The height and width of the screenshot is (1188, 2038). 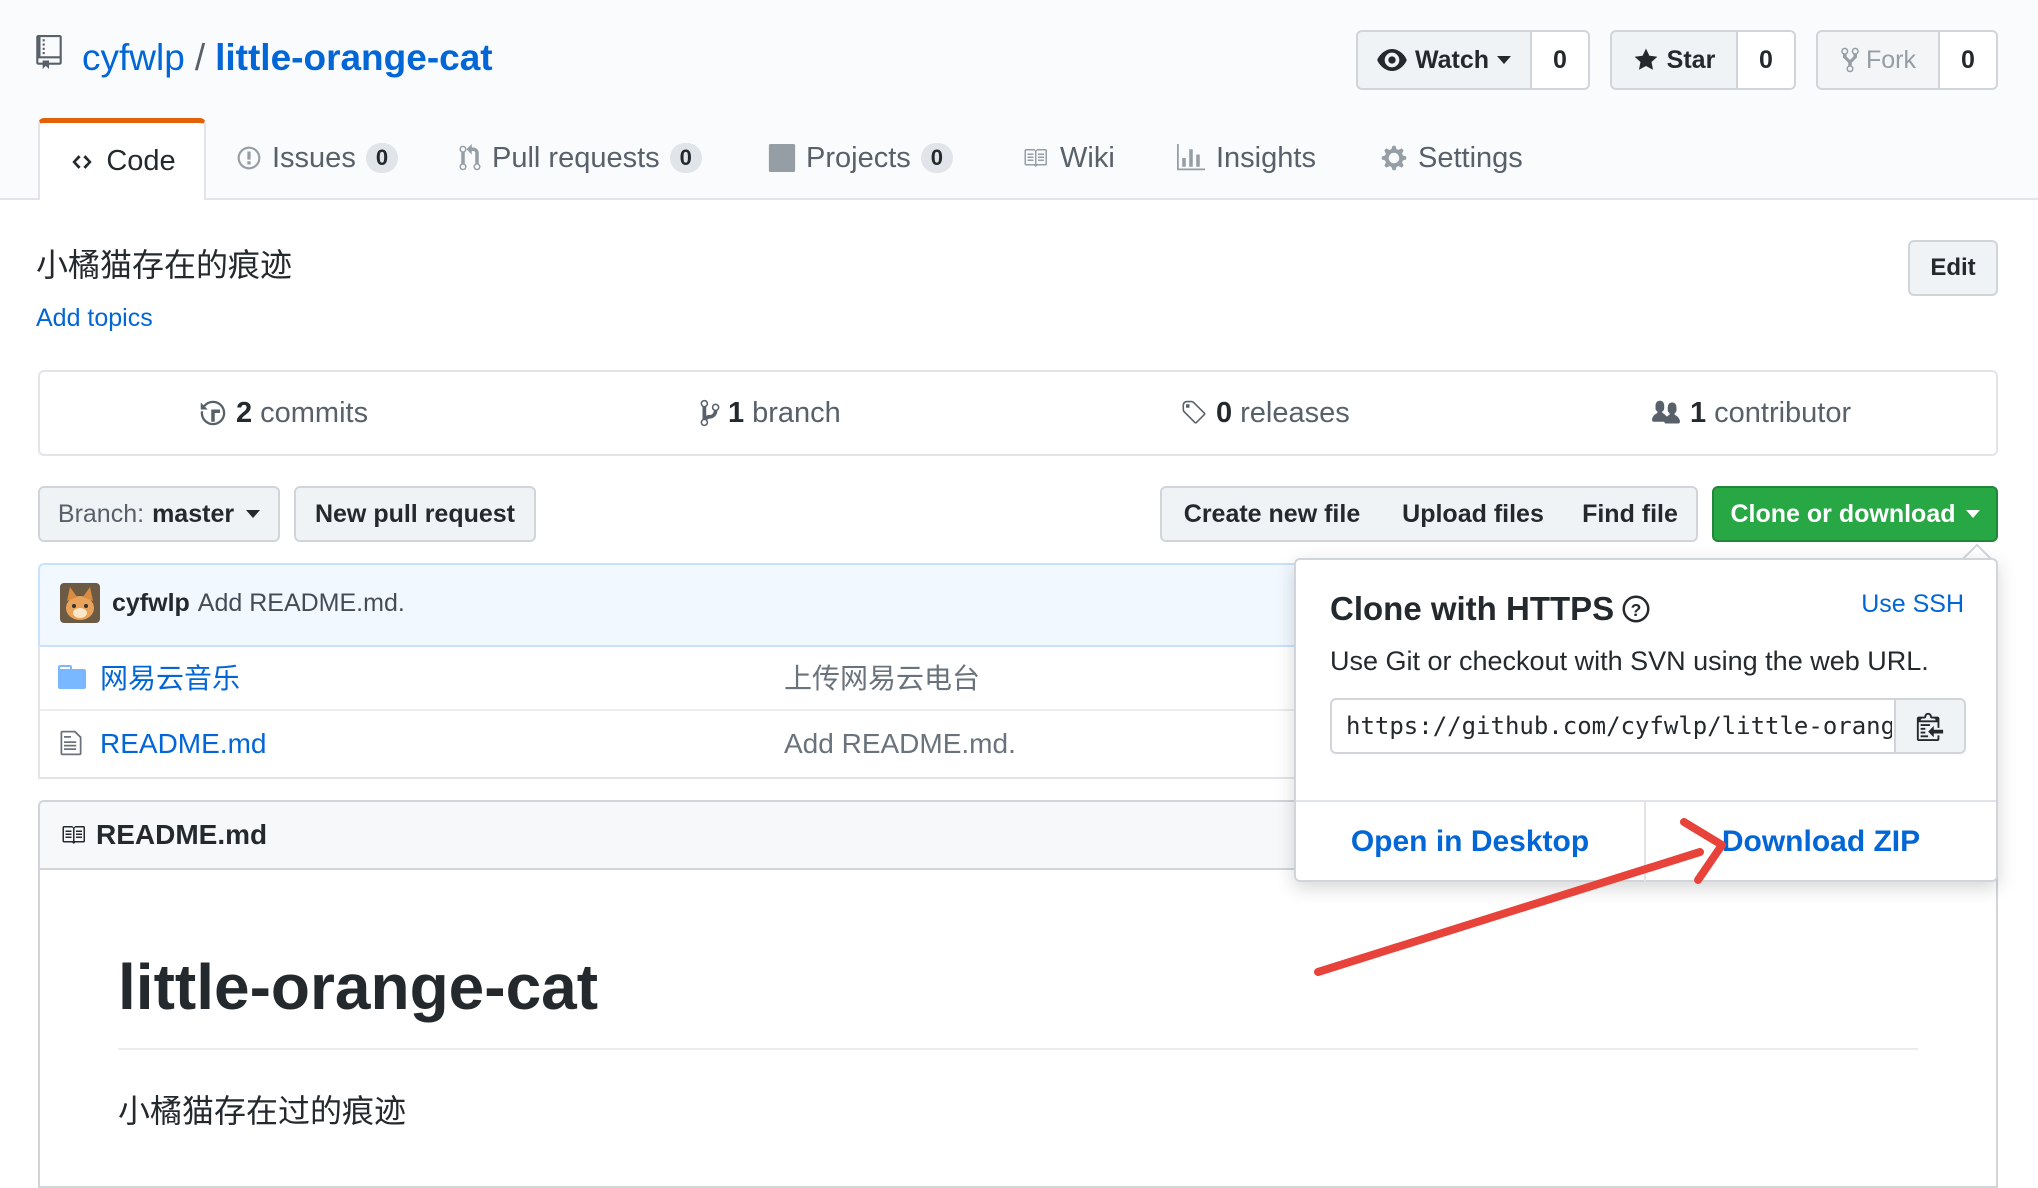 What do you see at coordinates (1666, 413) in the screenshot?
I see `people-icon` at bounding box center [1666, 413].